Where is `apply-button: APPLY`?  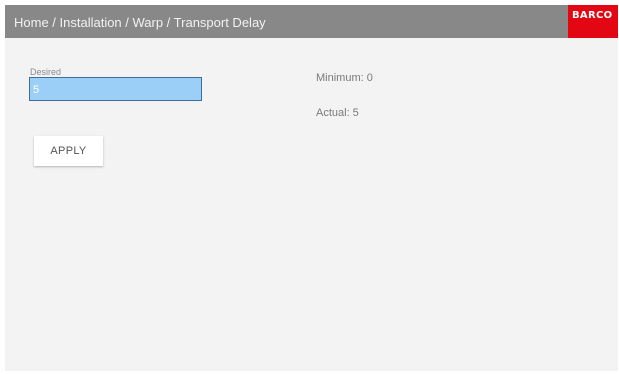 apply-button: APPLY is located at coordinates (68, 151).